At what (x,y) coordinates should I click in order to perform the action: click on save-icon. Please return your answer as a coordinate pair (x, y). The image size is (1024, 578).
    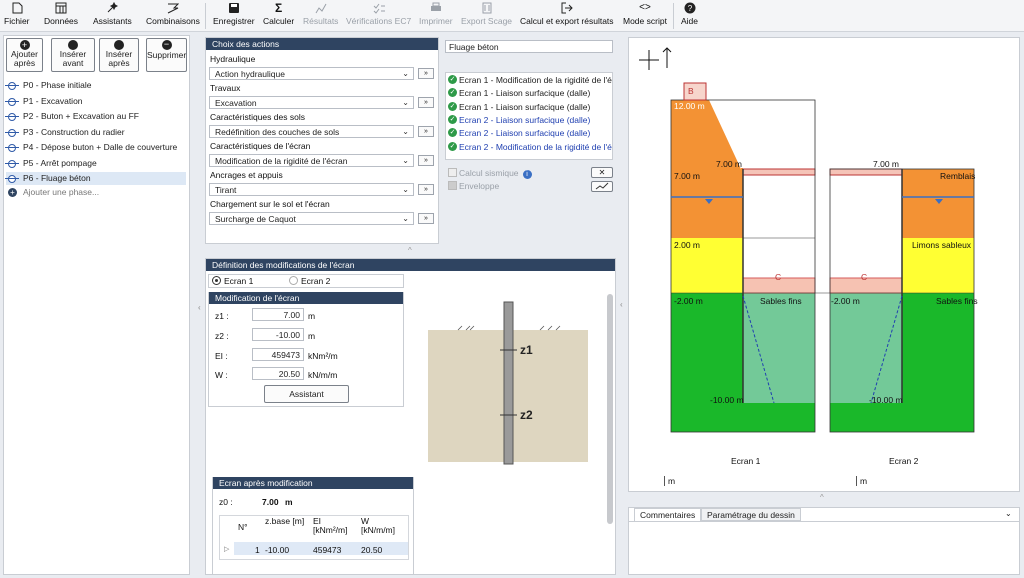
    Looking at the image, I should click on (234, 8).